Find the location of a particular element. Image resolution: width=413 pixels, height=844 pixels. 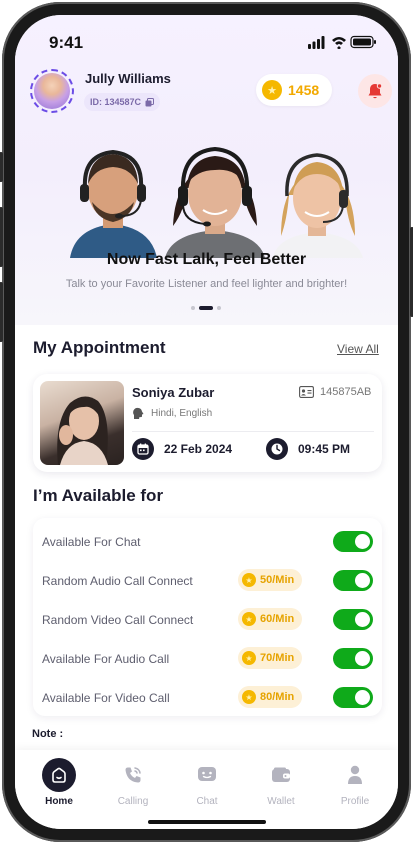

availability-row-random-video: Random Video Call Connect ★ 60/Min is located at coordinates (207, 620).